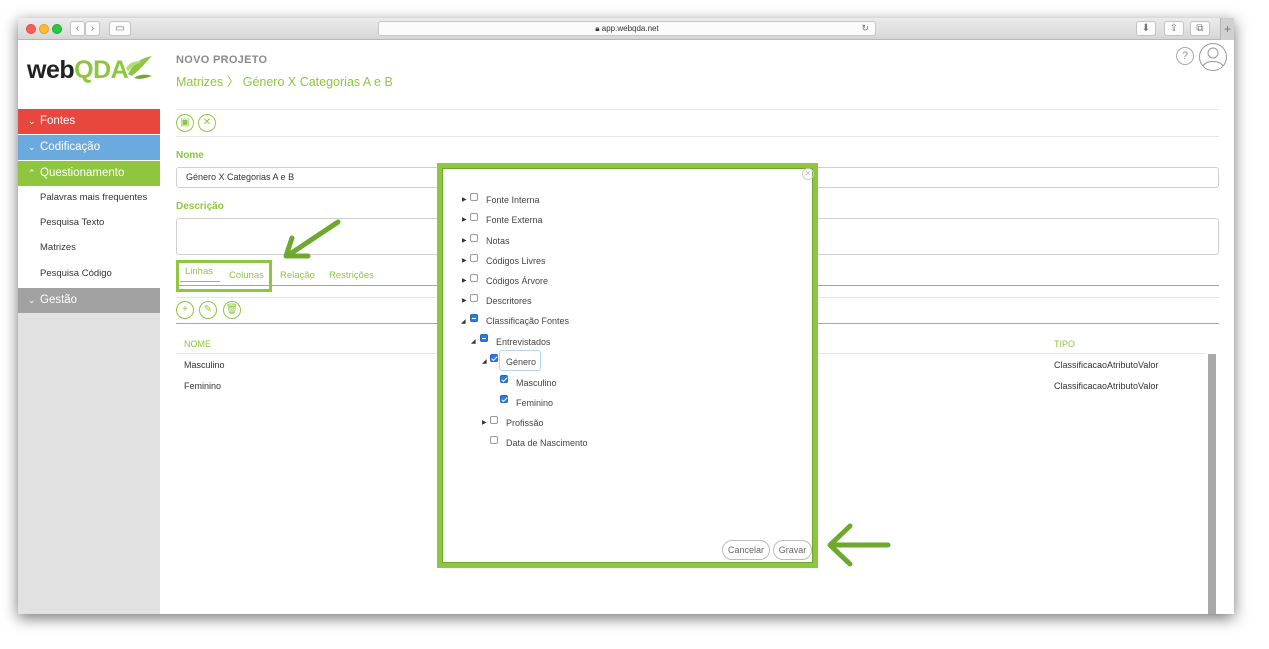 This screenshot has width=1269, height=649. I want to click on cancel-icon: ✕, so click(207, 123).